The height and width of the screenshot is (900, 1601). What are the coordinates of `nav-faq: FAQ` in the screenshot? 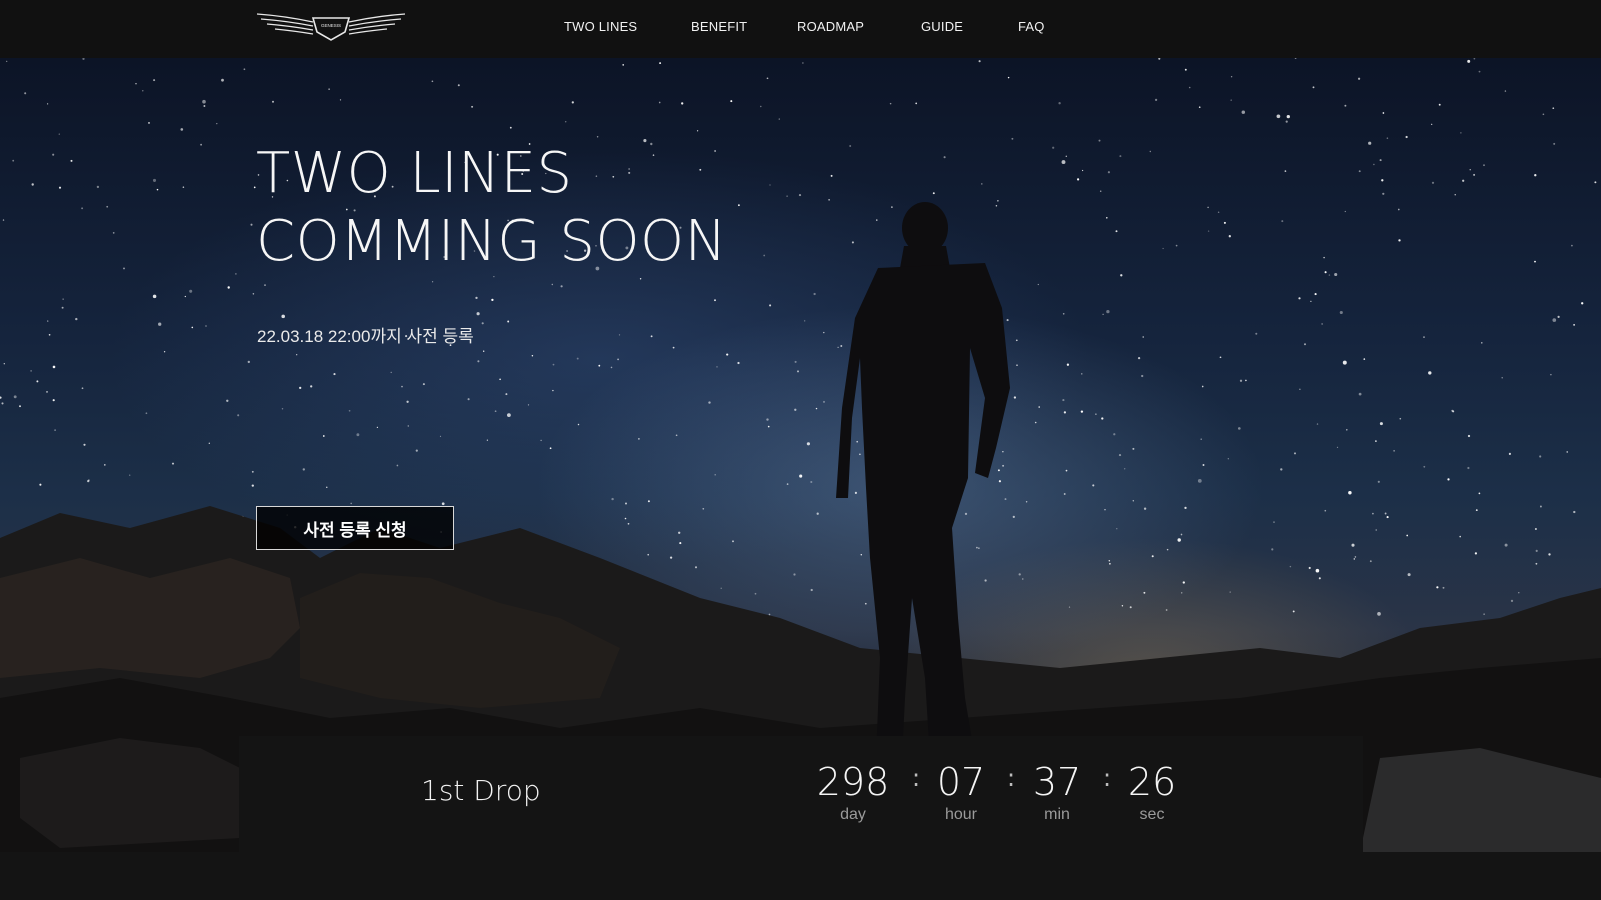 It's located at (1031, 26).